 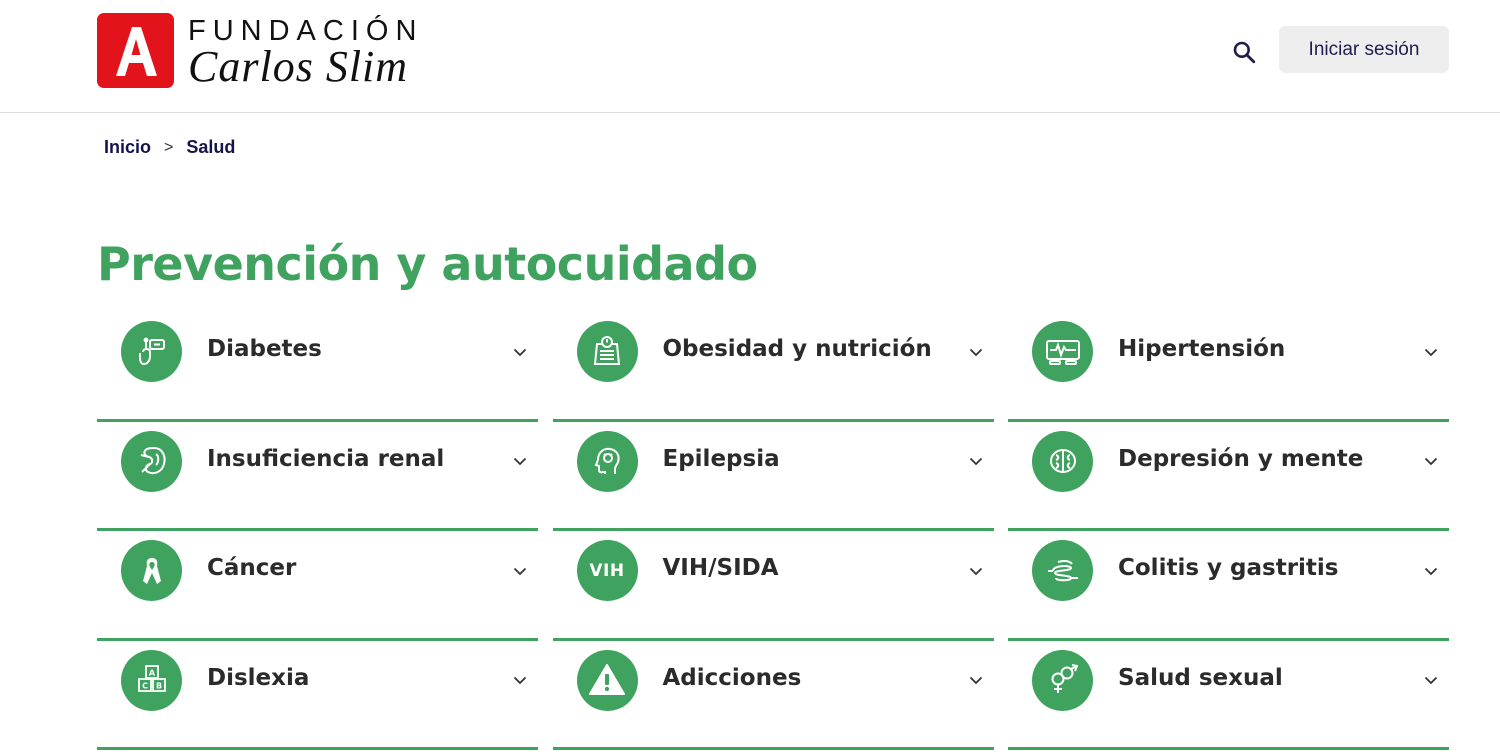 What do you see at coordinates (1200, 677) in the screenshot?
I see `topic-label: Salud sexual` at bounding box center [1200, 677].